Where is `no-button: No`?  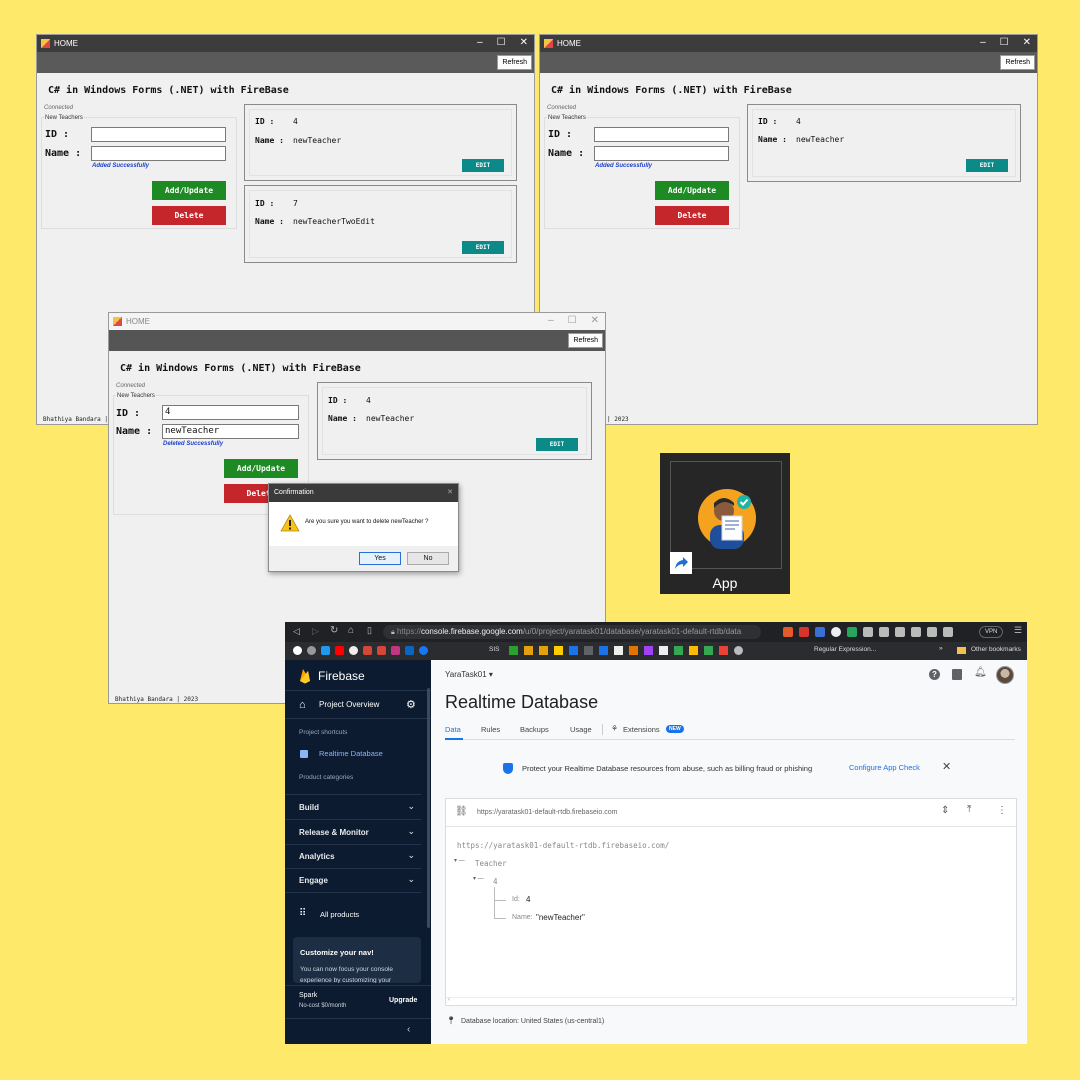 no-button: No is located at coordinates (428, 558).